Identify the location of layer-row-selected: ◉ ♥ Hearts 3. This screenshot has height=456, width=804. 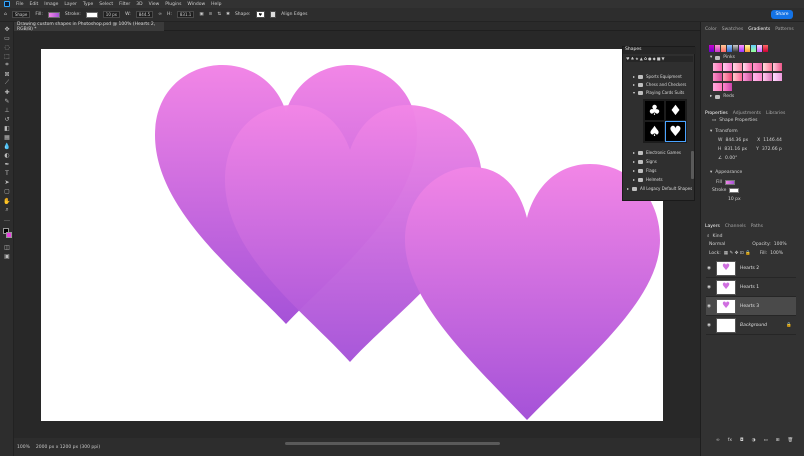
(751, 306).